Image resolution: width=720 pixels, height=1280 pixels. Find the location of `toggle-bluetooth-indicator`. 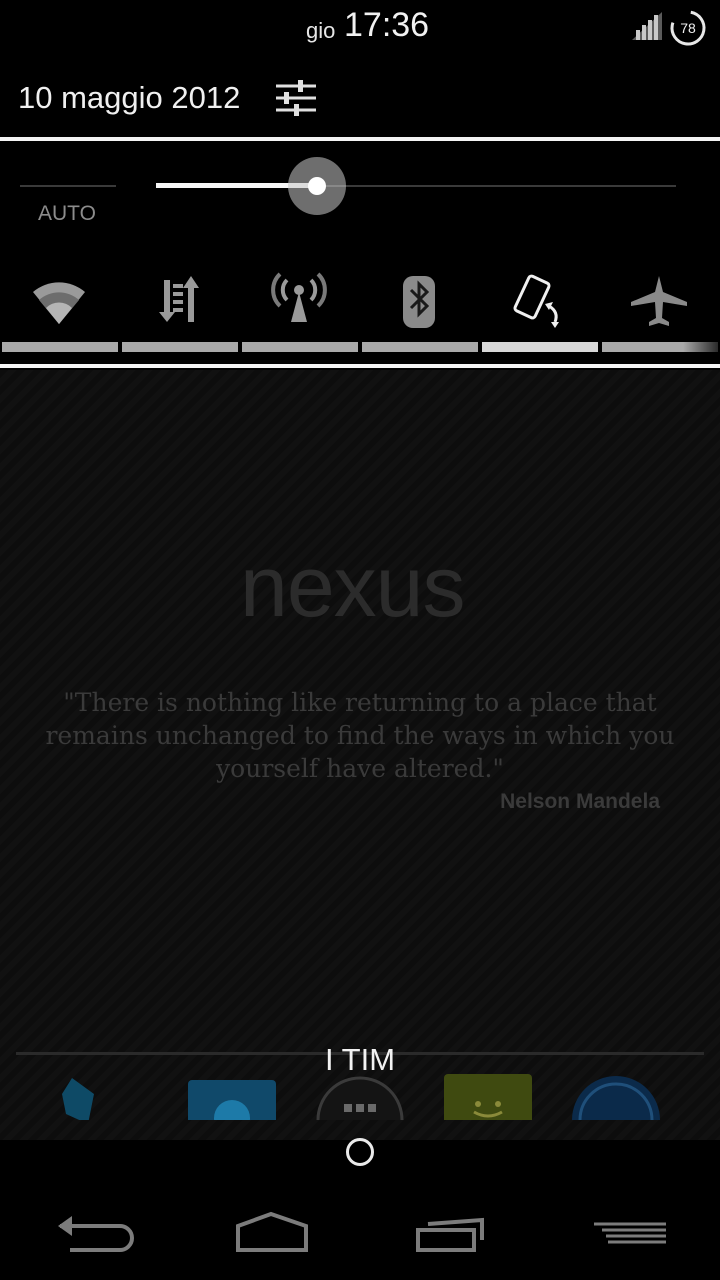

toggle-bluetooth-indicator is located at coordinates (420, 347).